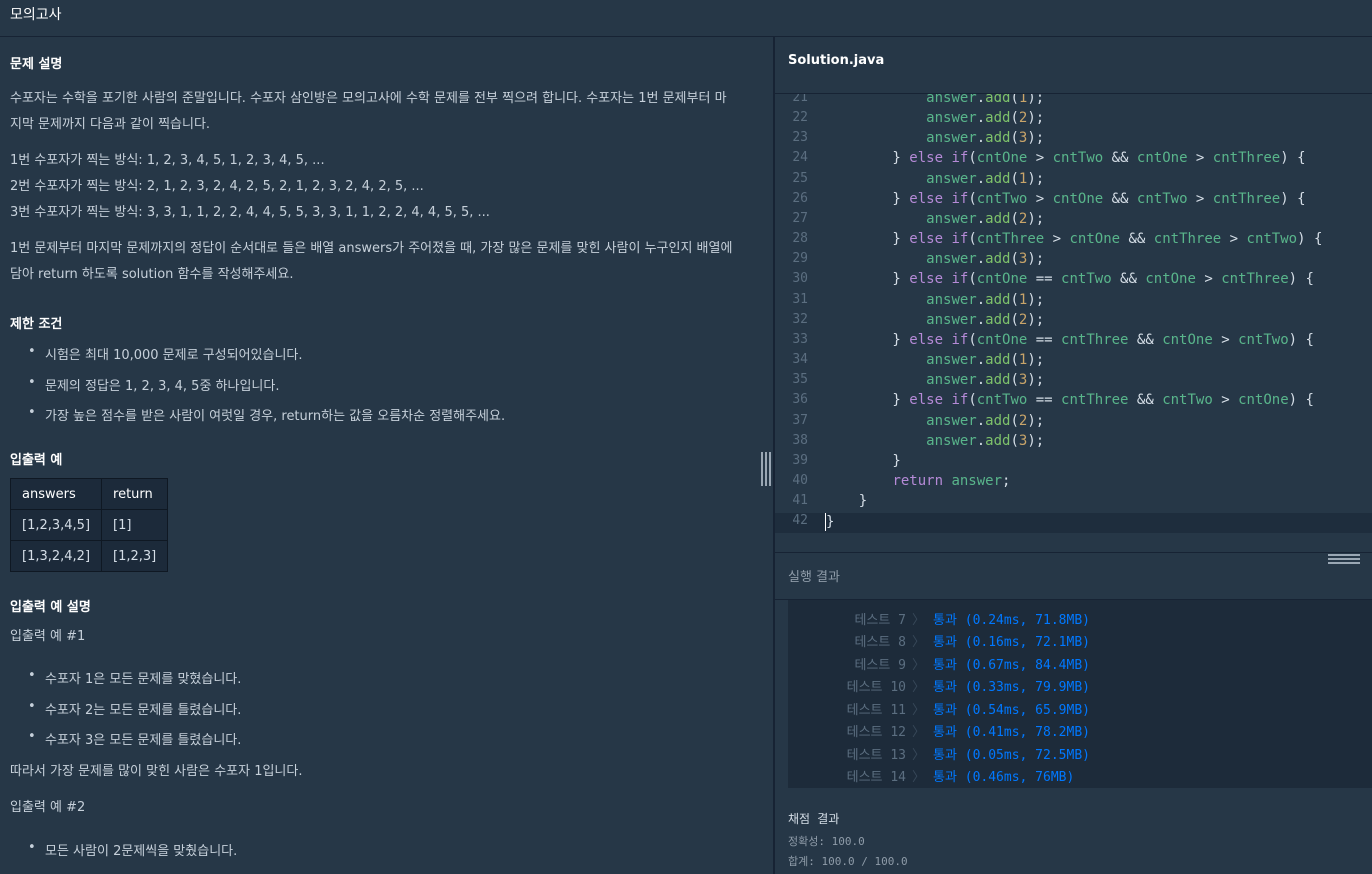 This screenshot has width=1372, height=874. Describe the element at coordinates (766, 469) in the screenshot. I see `resize-handle-icon` at that location.